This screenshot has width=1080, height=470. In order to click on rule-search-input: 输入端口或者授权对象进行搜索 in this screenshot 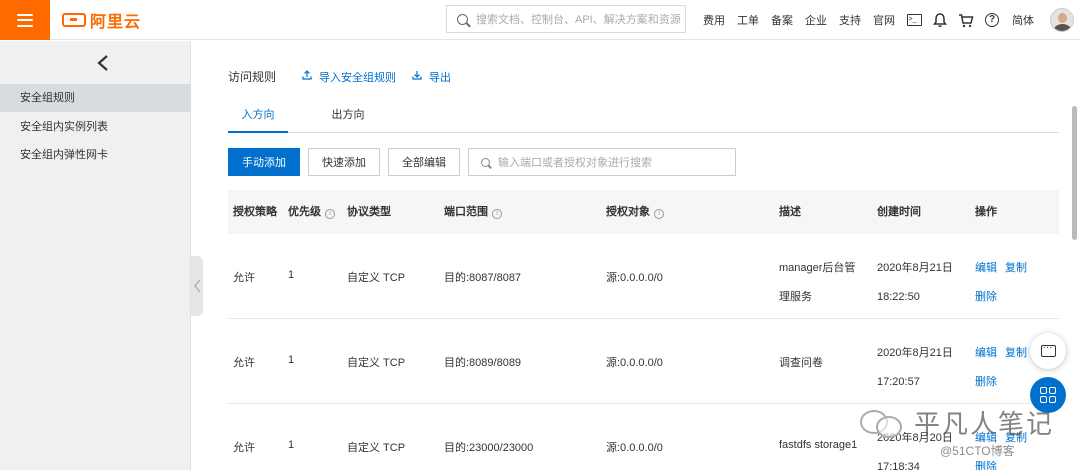, I will do `click(602, 162)`.